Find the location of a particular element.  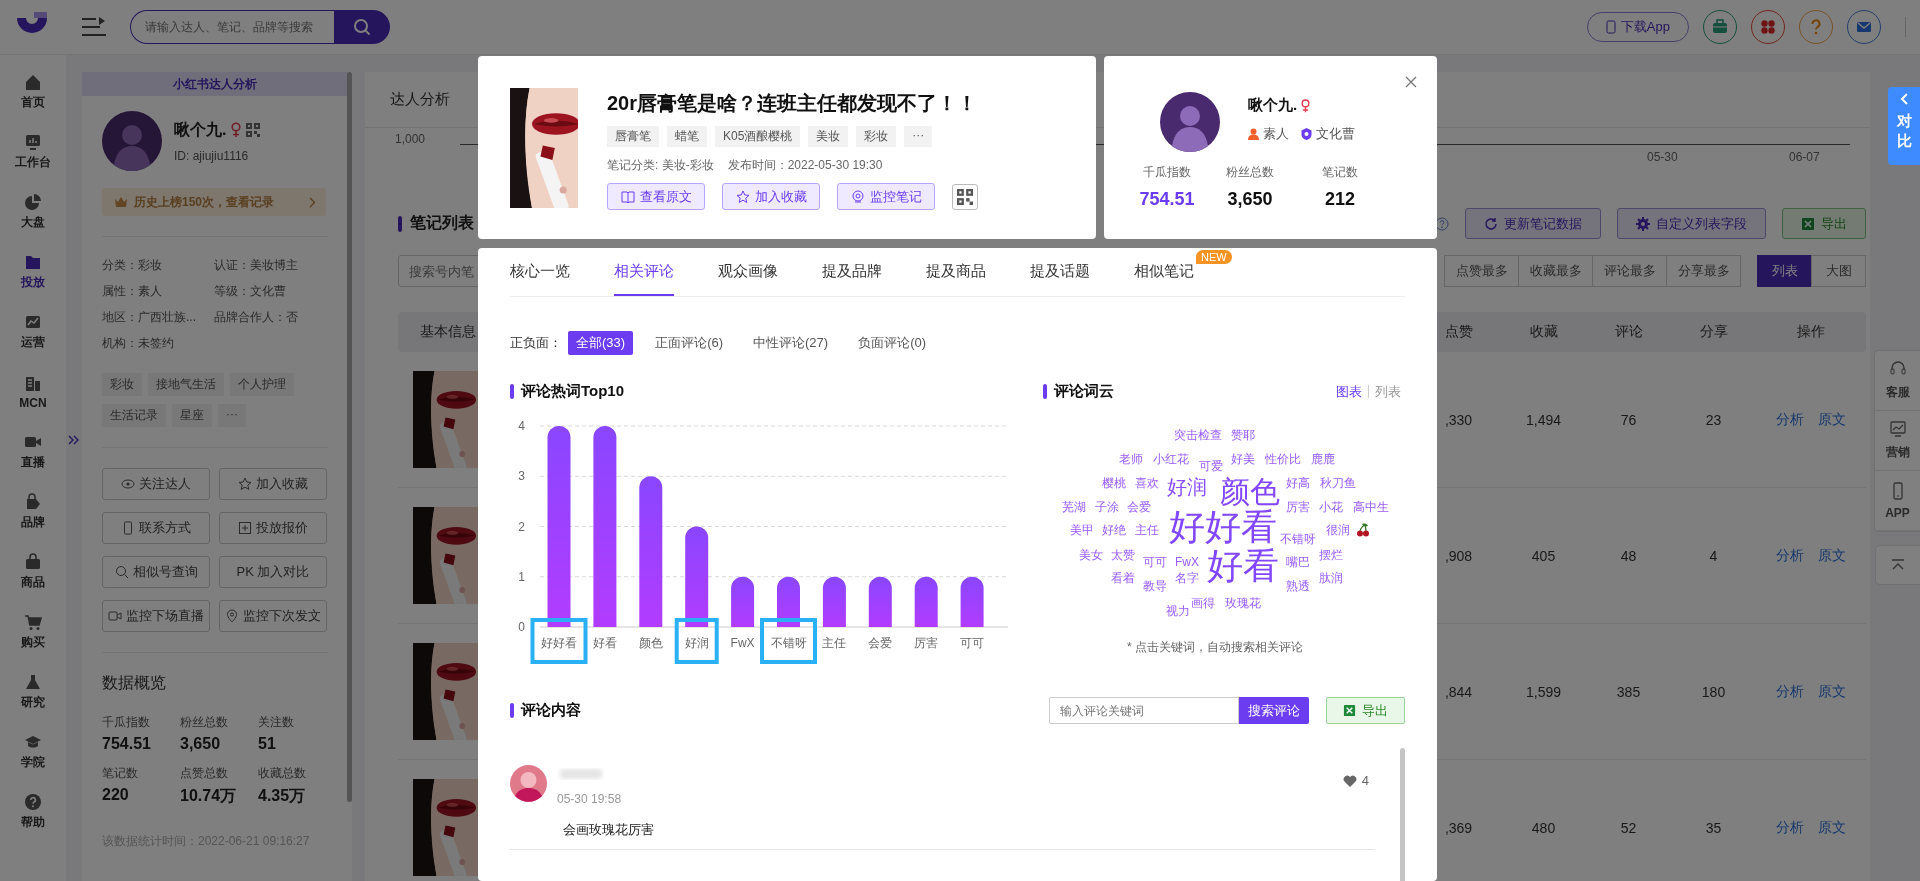

cloud-word: 颜色 is located at coordinates (1250, 492).